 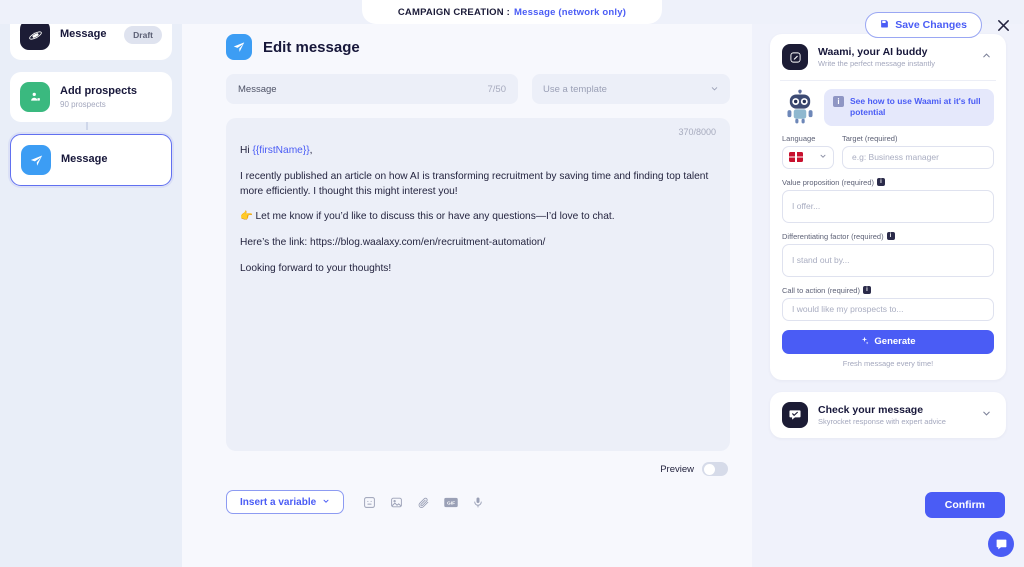 I want to click on target-input, so click(x=918, y=157).